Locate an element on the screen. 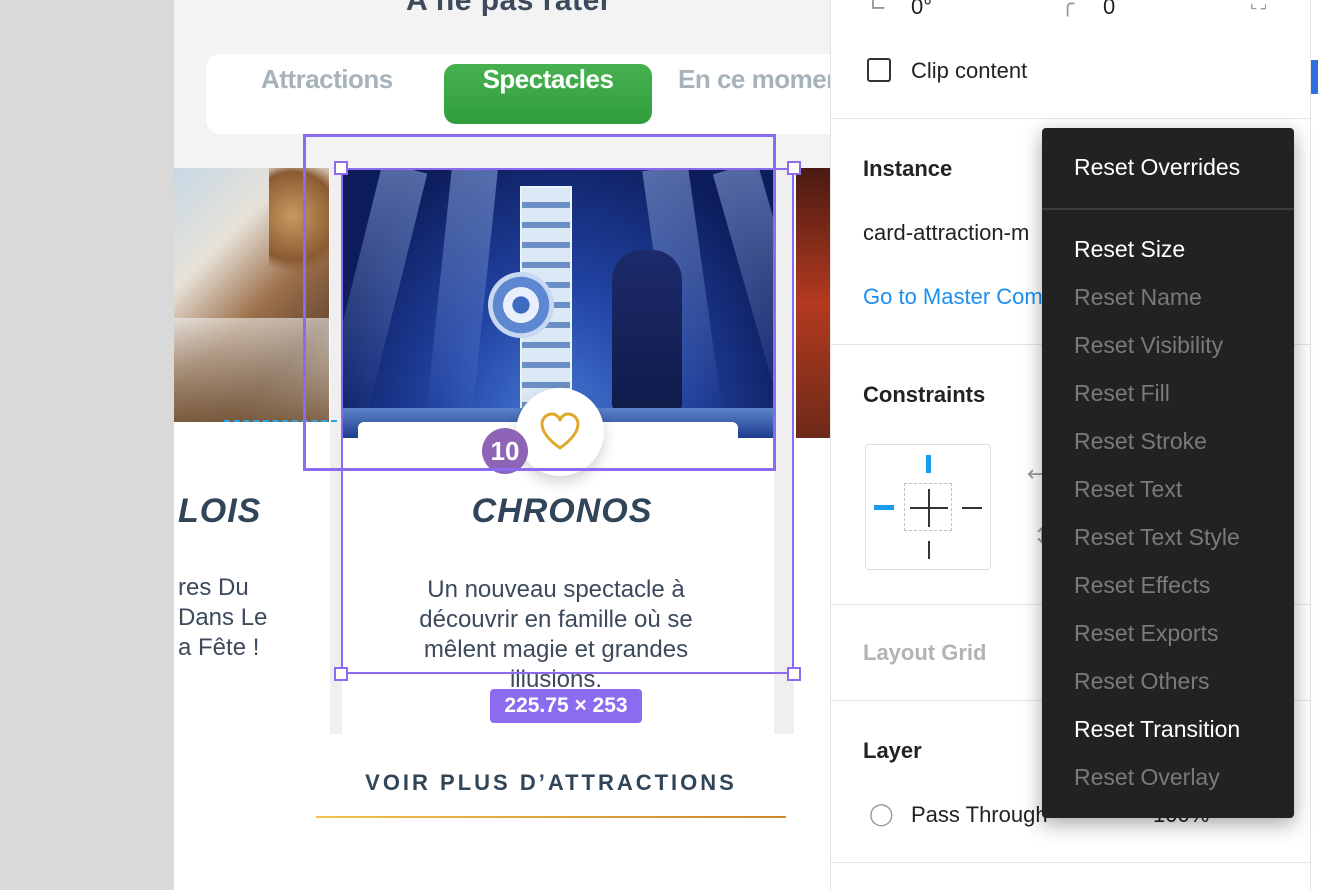 This screenshot has width=1318, height=890. menu-item-reset-visibility: Reset Visibility is located at coordinates (1149, 345).